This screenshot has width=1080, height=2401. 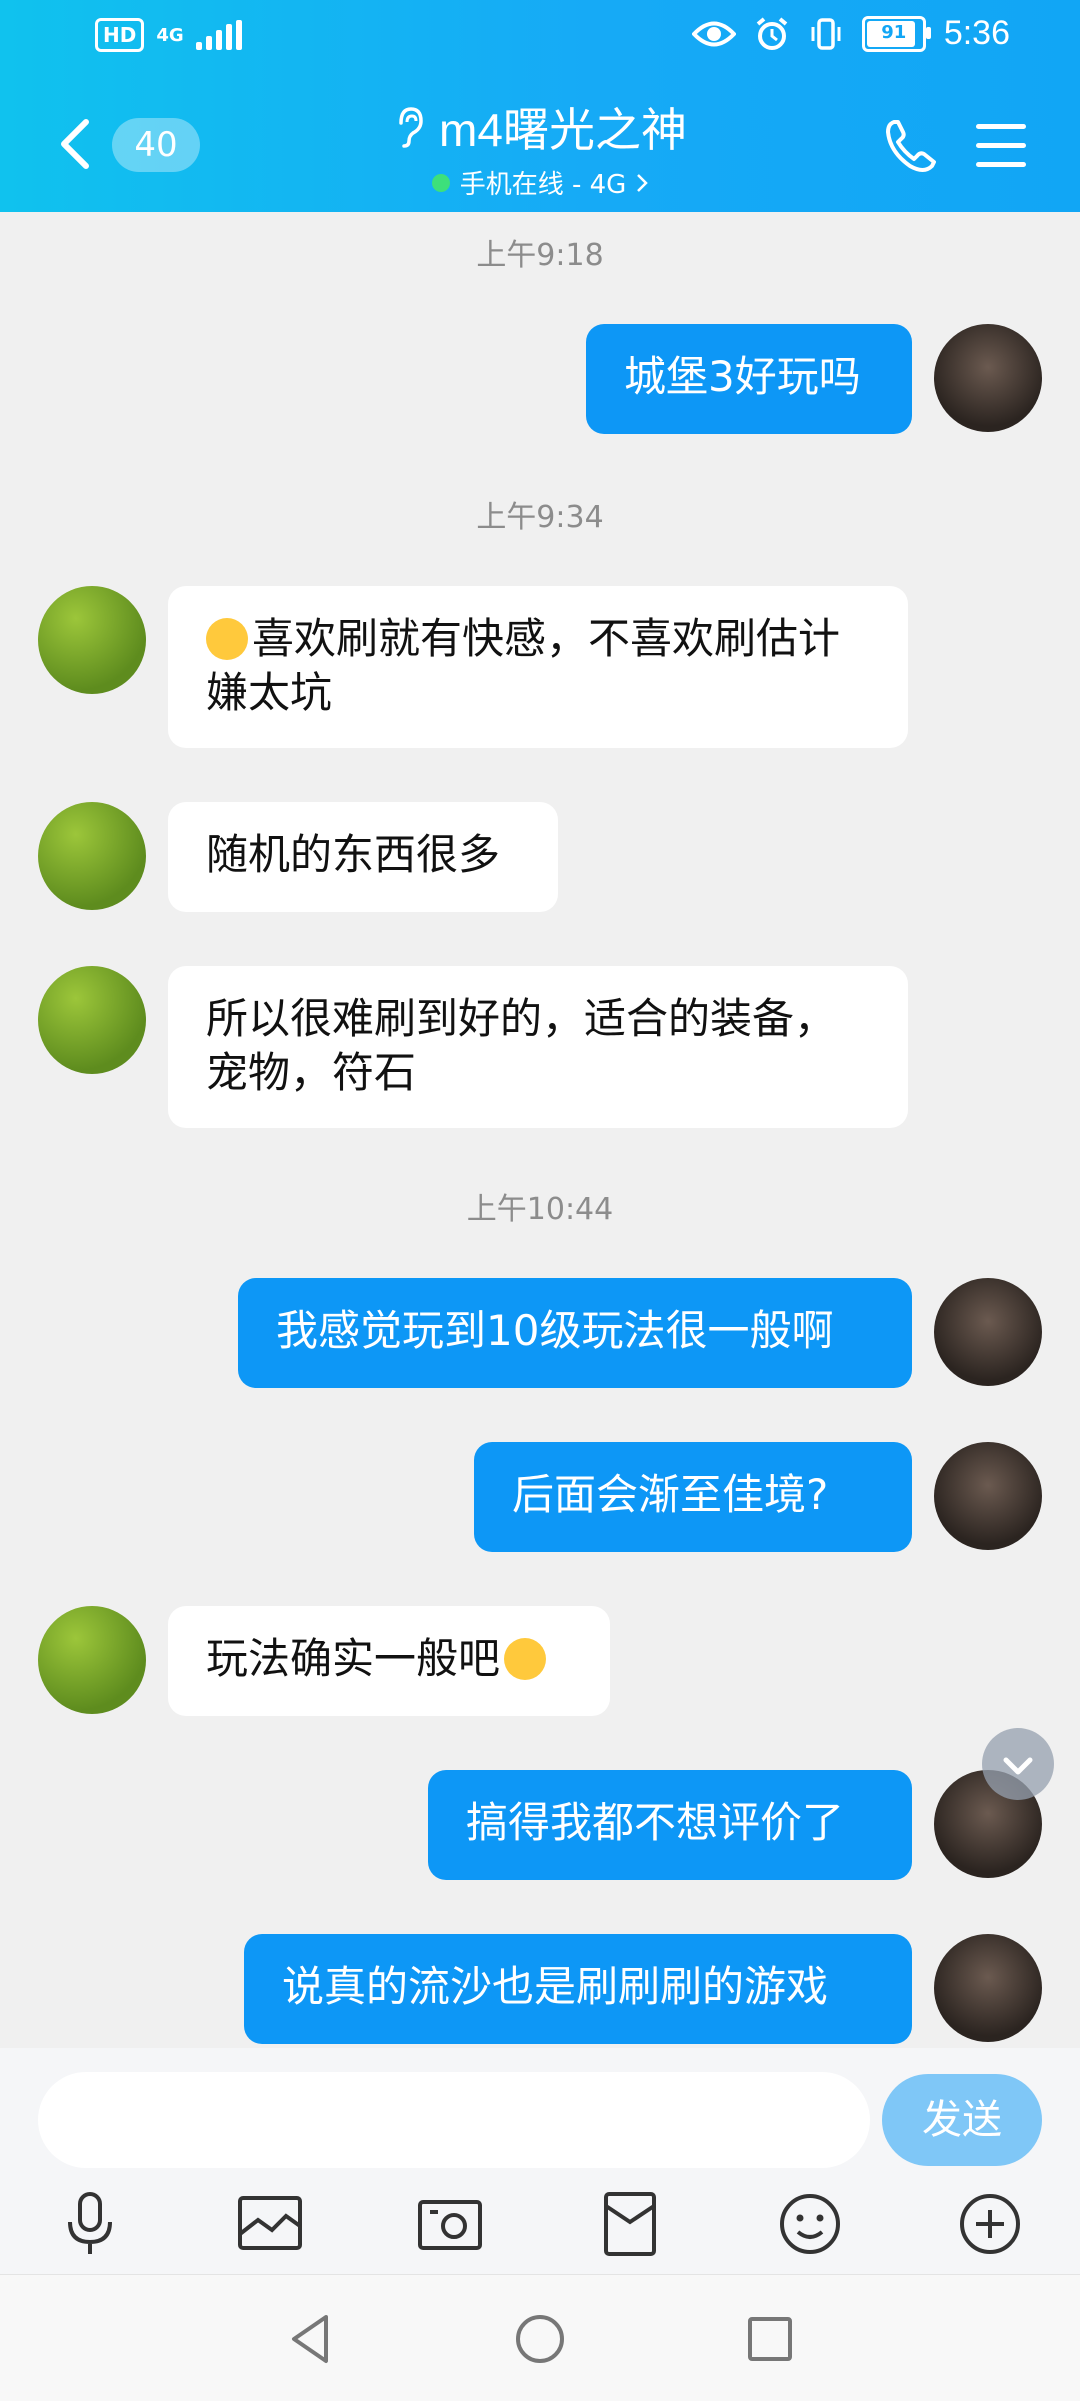 What do you see at coordinates (770, 2339) in the screenshot?
I see `recents-square-icon` at bounding box center [770, 2339].